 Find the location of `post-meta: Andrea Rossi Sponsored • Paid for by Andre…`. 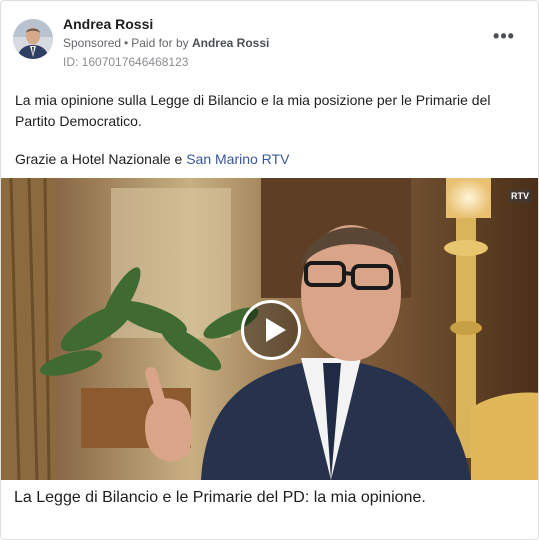

post-meta: Andrea Rossi Sponsored • Paid for by Andre… is located at coordinates (166, 42).